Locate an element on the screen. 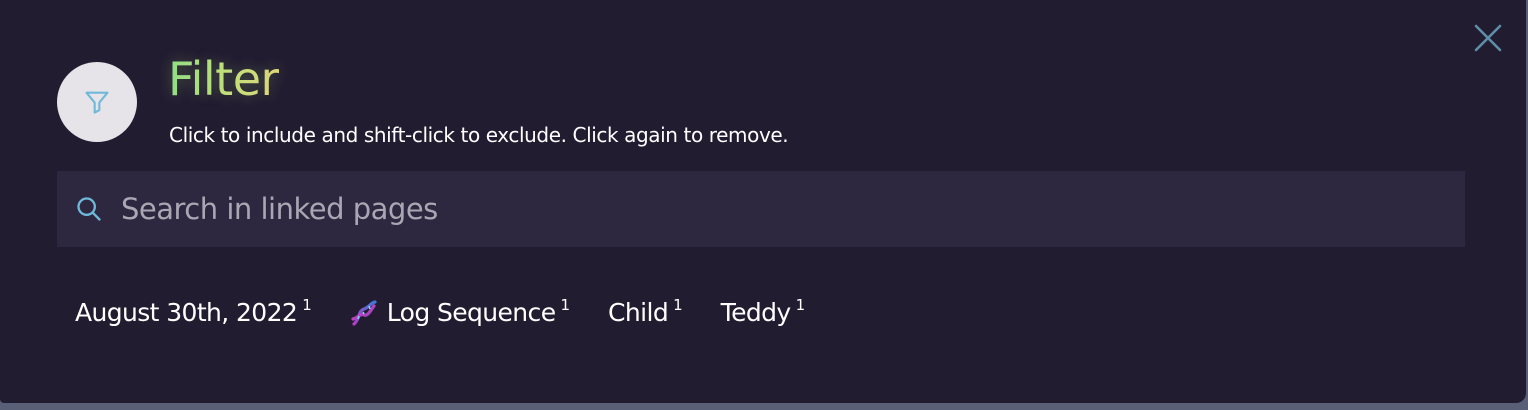 Image resolution: width=1528 pixels, height=410 pixels. close-icon is located at coordinates (1488, 38).